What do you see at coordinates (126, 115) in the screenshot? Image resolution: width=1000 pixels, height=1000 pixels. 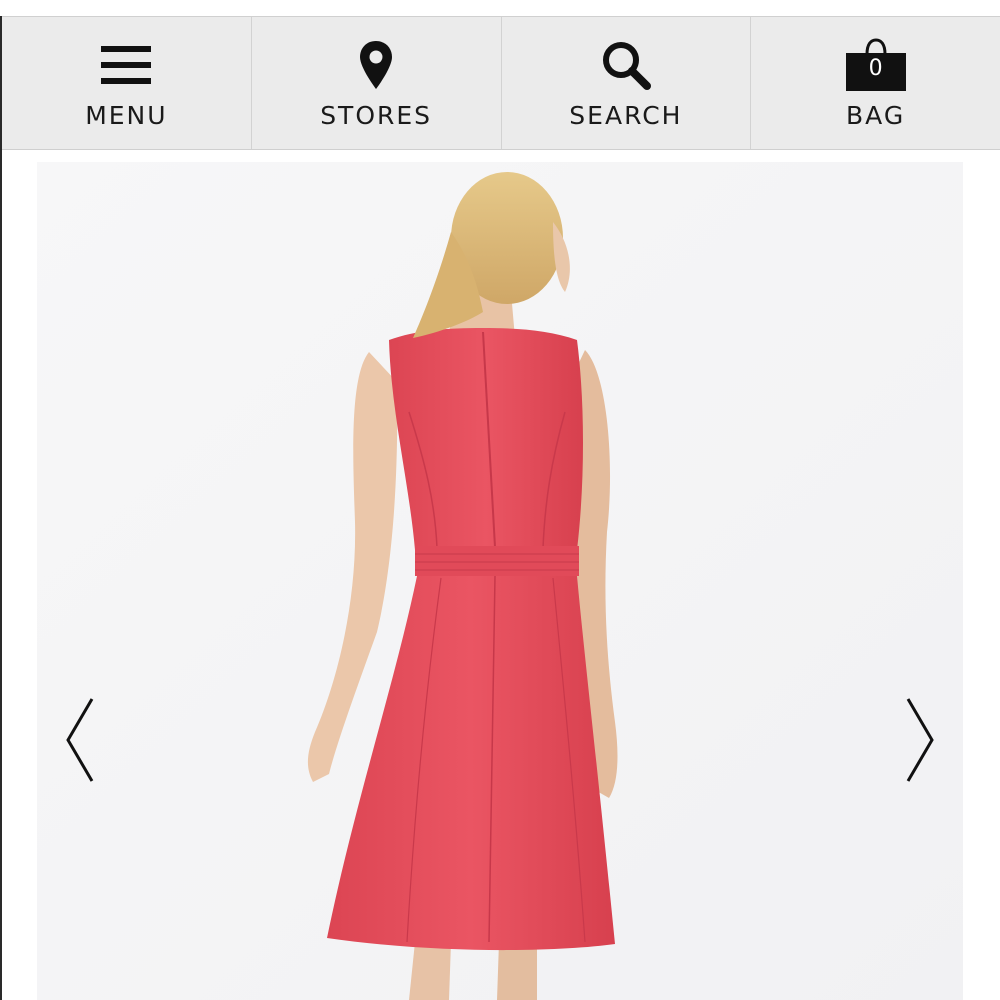 I see `menu-label: MENU` at bounding box center [126, 115].